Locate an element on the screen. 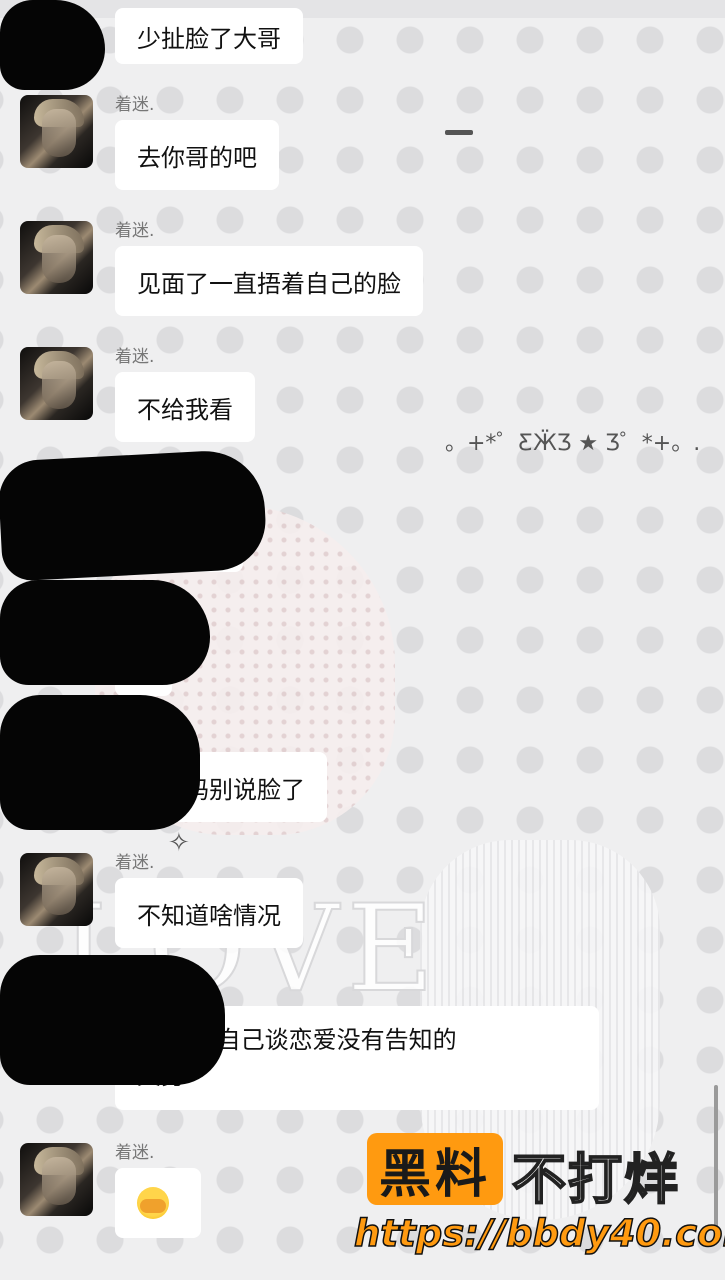  message-bubble is located at coordinates (158, 1203).